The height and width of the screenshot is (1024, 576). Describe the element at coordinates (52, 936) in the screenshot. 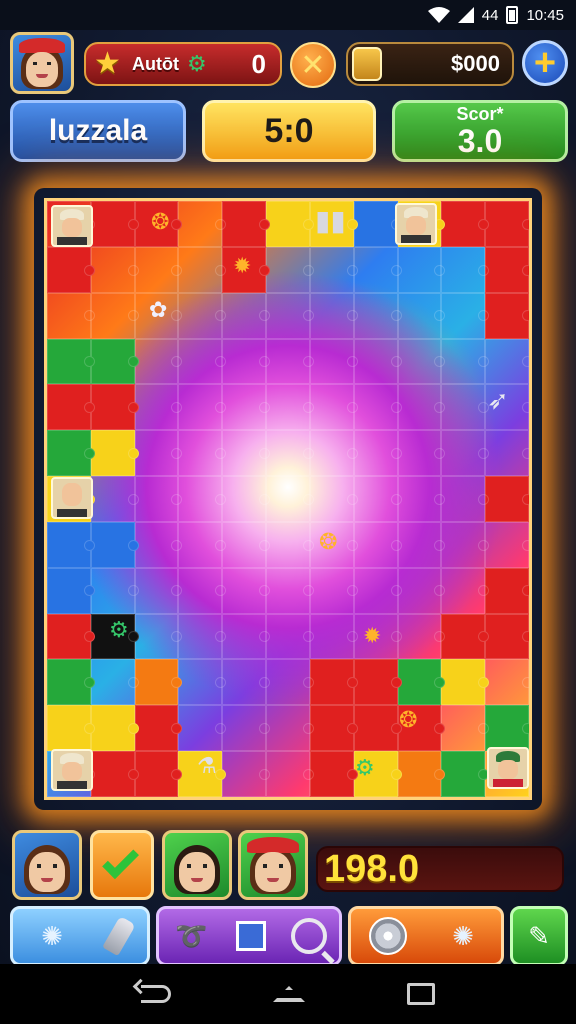

I see `gear-icon: ✺` at that location.